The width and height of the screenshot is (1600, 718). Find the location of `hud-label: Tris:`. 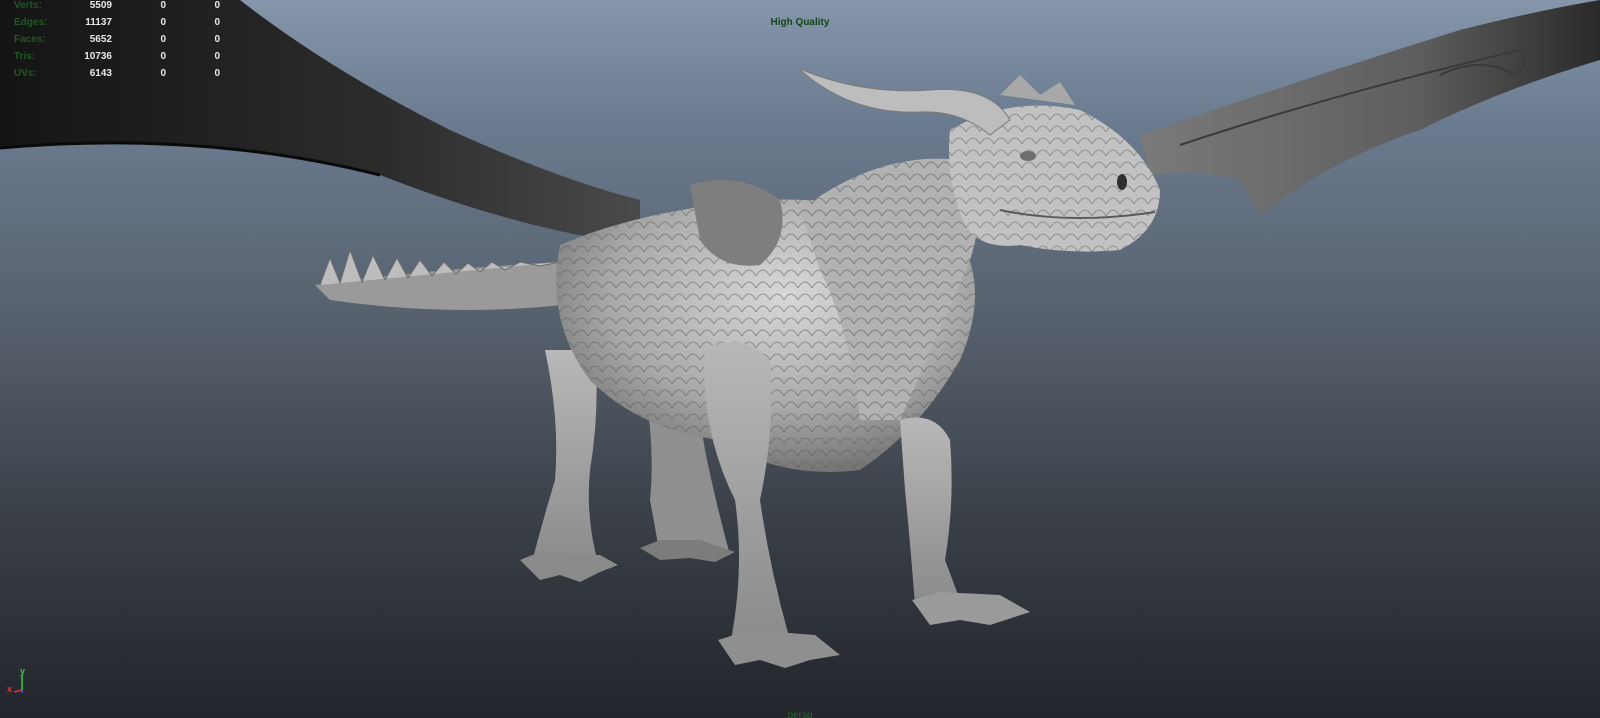

hud-label: Tris: is located at coordinates (25, 56).